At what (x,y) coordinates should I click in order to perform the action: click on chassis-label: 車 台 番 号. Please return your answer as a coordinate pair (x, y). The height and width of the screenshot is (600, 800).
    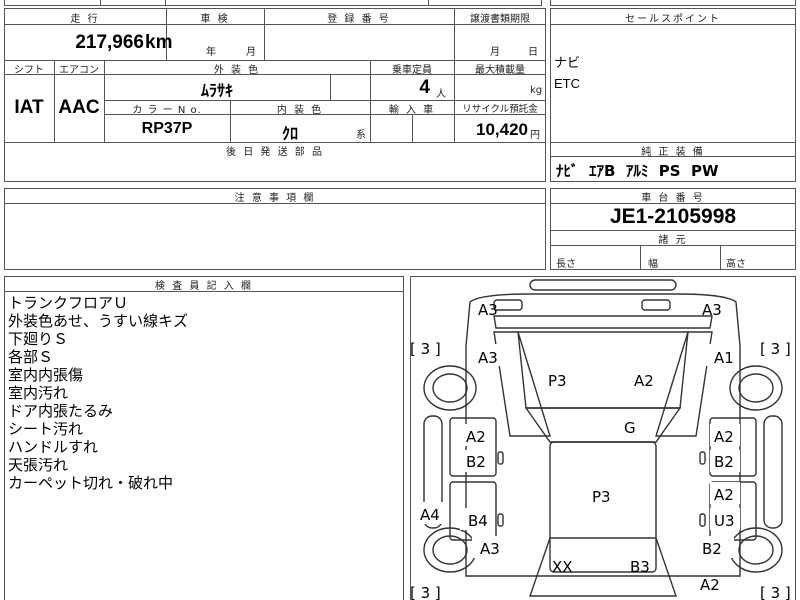
    Looking at the image, I should click on (673, 198).